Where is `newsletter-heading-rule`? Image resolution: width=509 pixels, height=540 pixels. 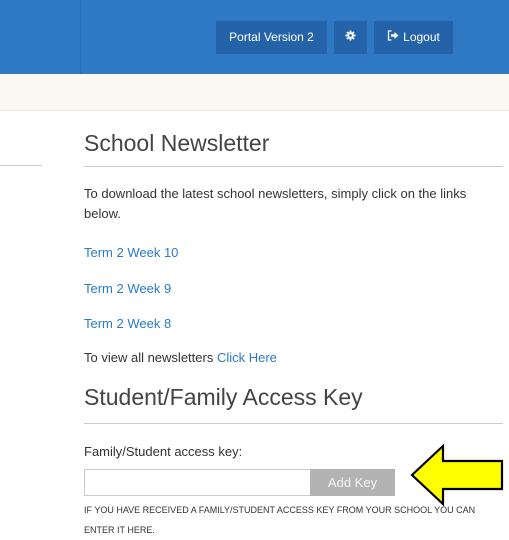
newsletter-heading-rule is located at coordinates (293, 166).